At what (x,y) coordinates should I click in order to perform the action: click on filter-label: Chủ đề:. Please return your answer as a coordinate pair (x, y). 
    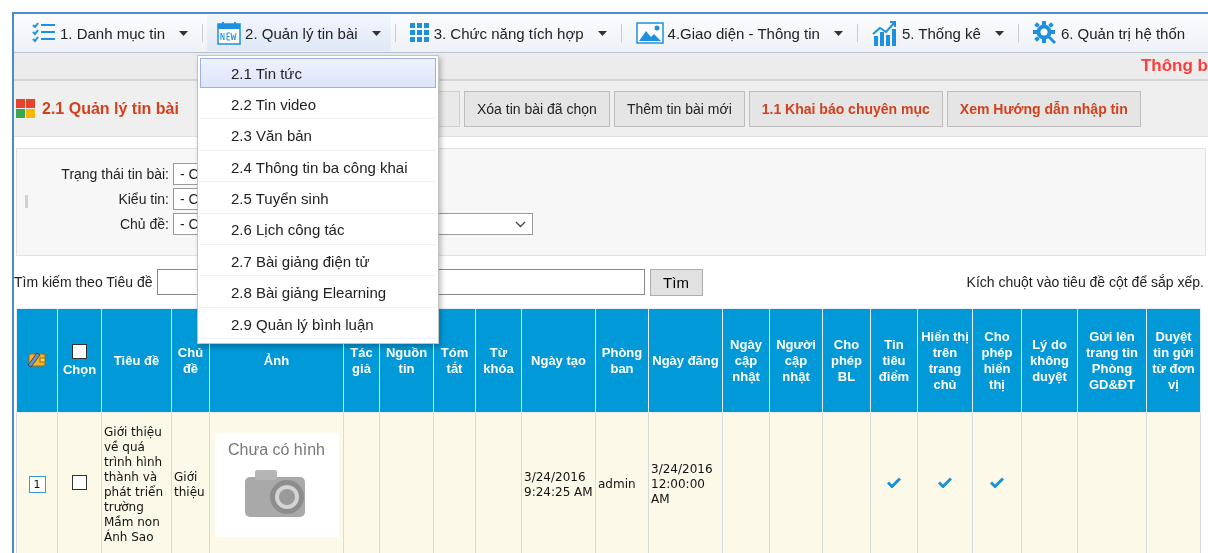
    Looking at the image, I should click on (144, 224).